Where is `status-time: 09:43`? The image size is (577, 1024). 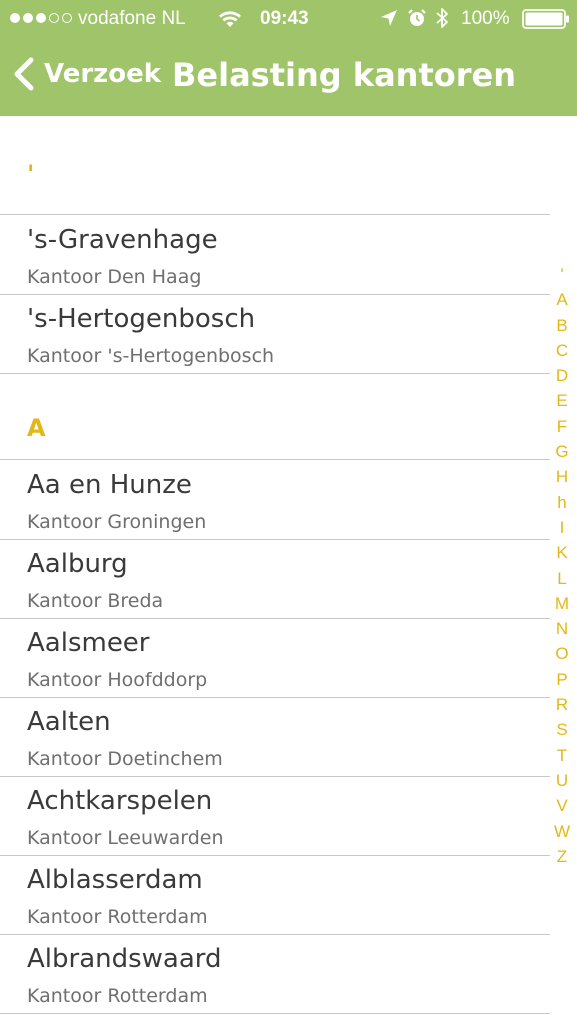
status-time: 09:43 is located at coordinates (284, 18).